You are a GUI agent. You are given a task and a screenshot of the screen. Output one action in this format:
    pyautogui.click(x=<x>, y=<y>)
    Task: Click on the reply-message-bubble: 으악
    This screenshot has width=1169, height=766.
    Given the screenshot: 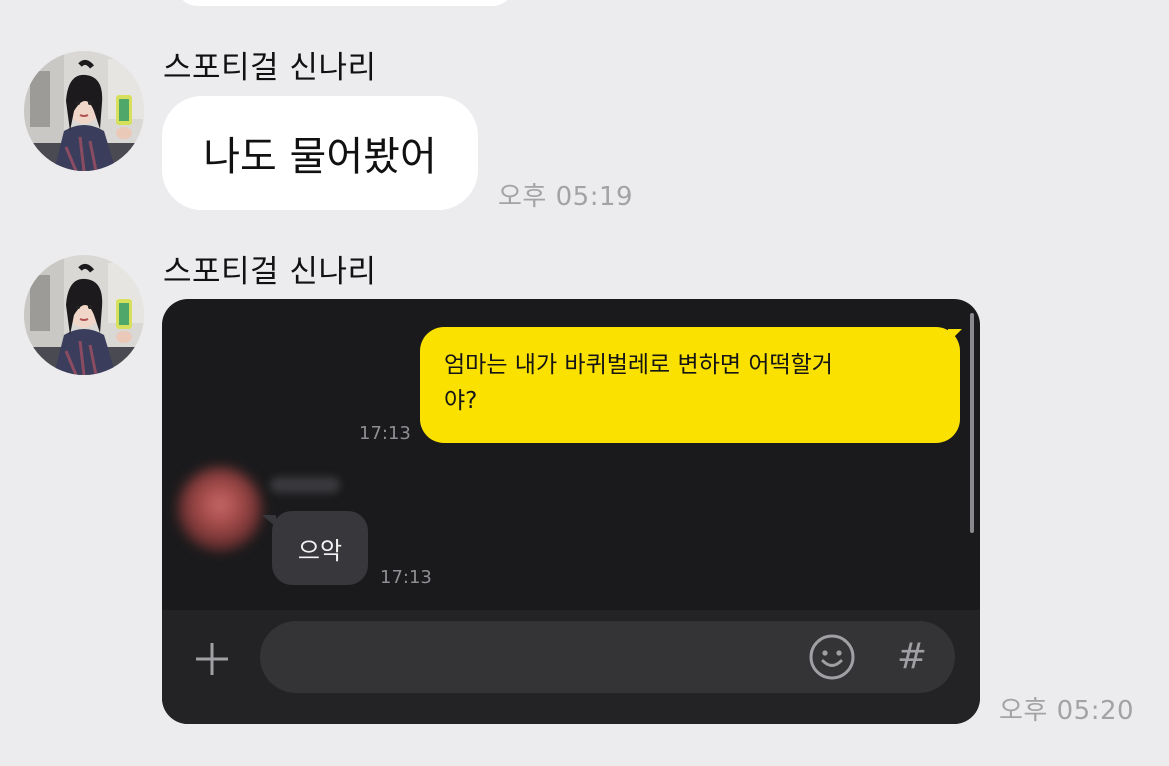 What is the action you would take?
    pyautogui.click(x=320, y=548)
    